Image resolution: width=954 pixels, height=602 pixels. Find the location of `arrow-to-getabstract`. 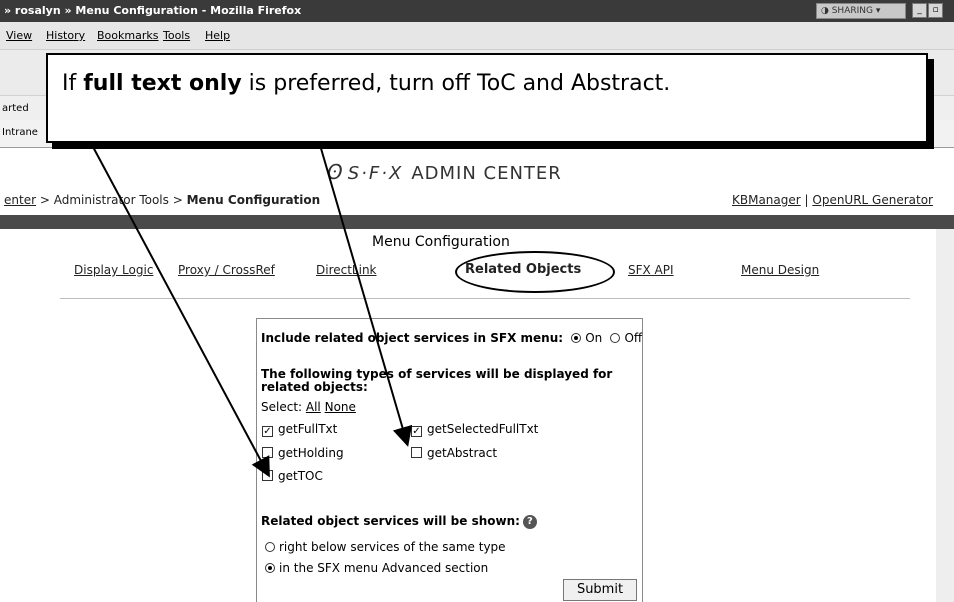

arrow-to-getabstract is located at coordinates (366, 295).